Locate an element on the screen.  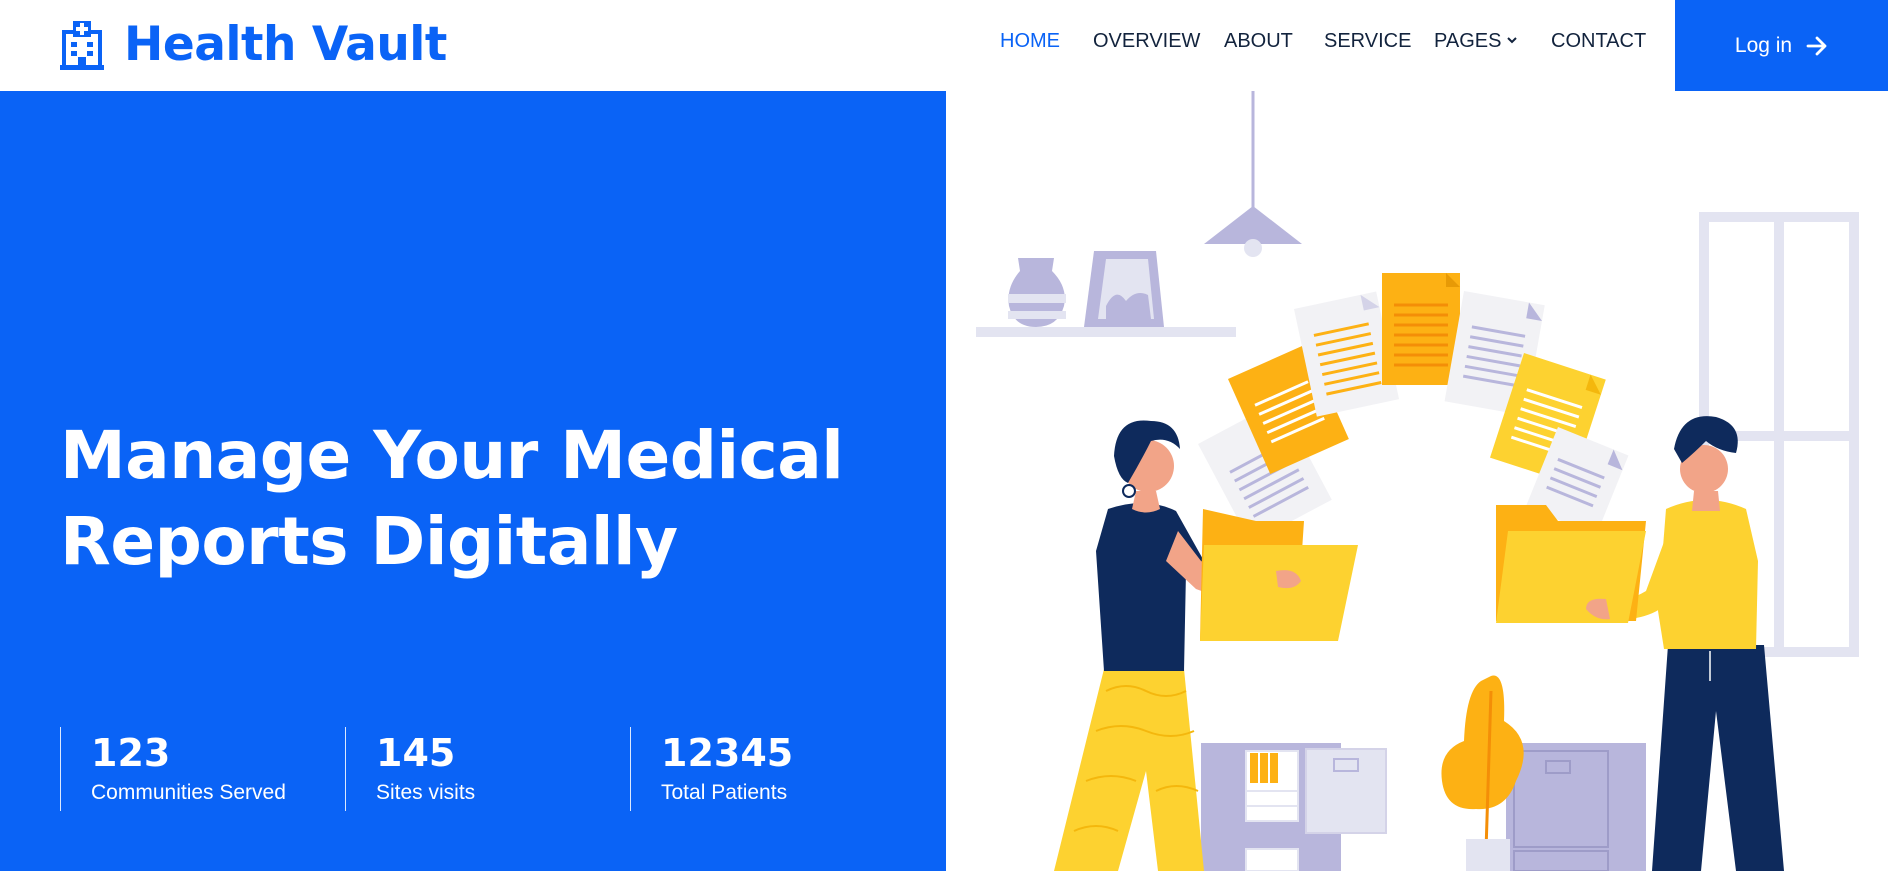
filing-cabinets is located at coordinates (1423, 807).